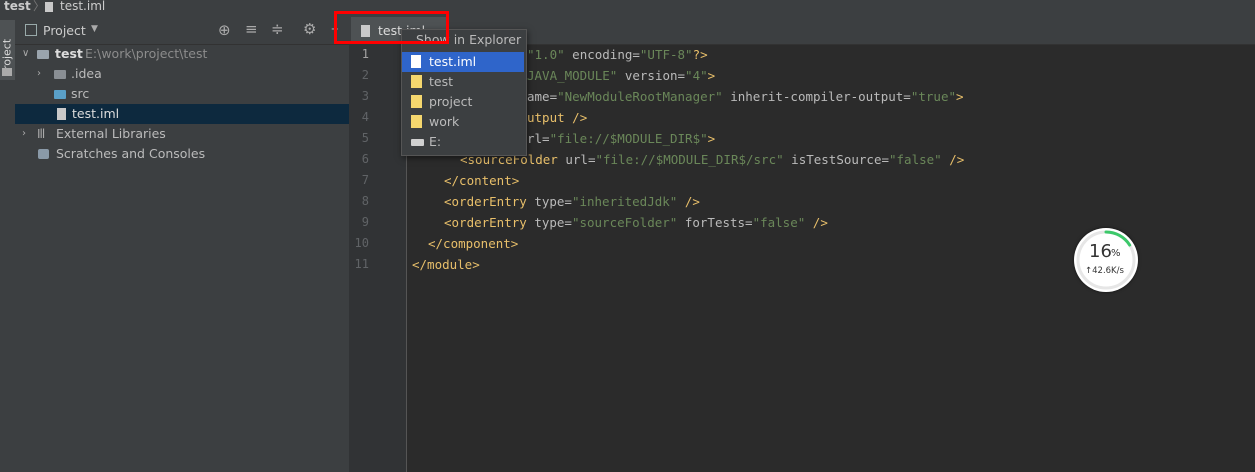 The width and height of the screenshot is (1255, 472). I want to click on collapse-all-icon: ≑, so click(277, 29).